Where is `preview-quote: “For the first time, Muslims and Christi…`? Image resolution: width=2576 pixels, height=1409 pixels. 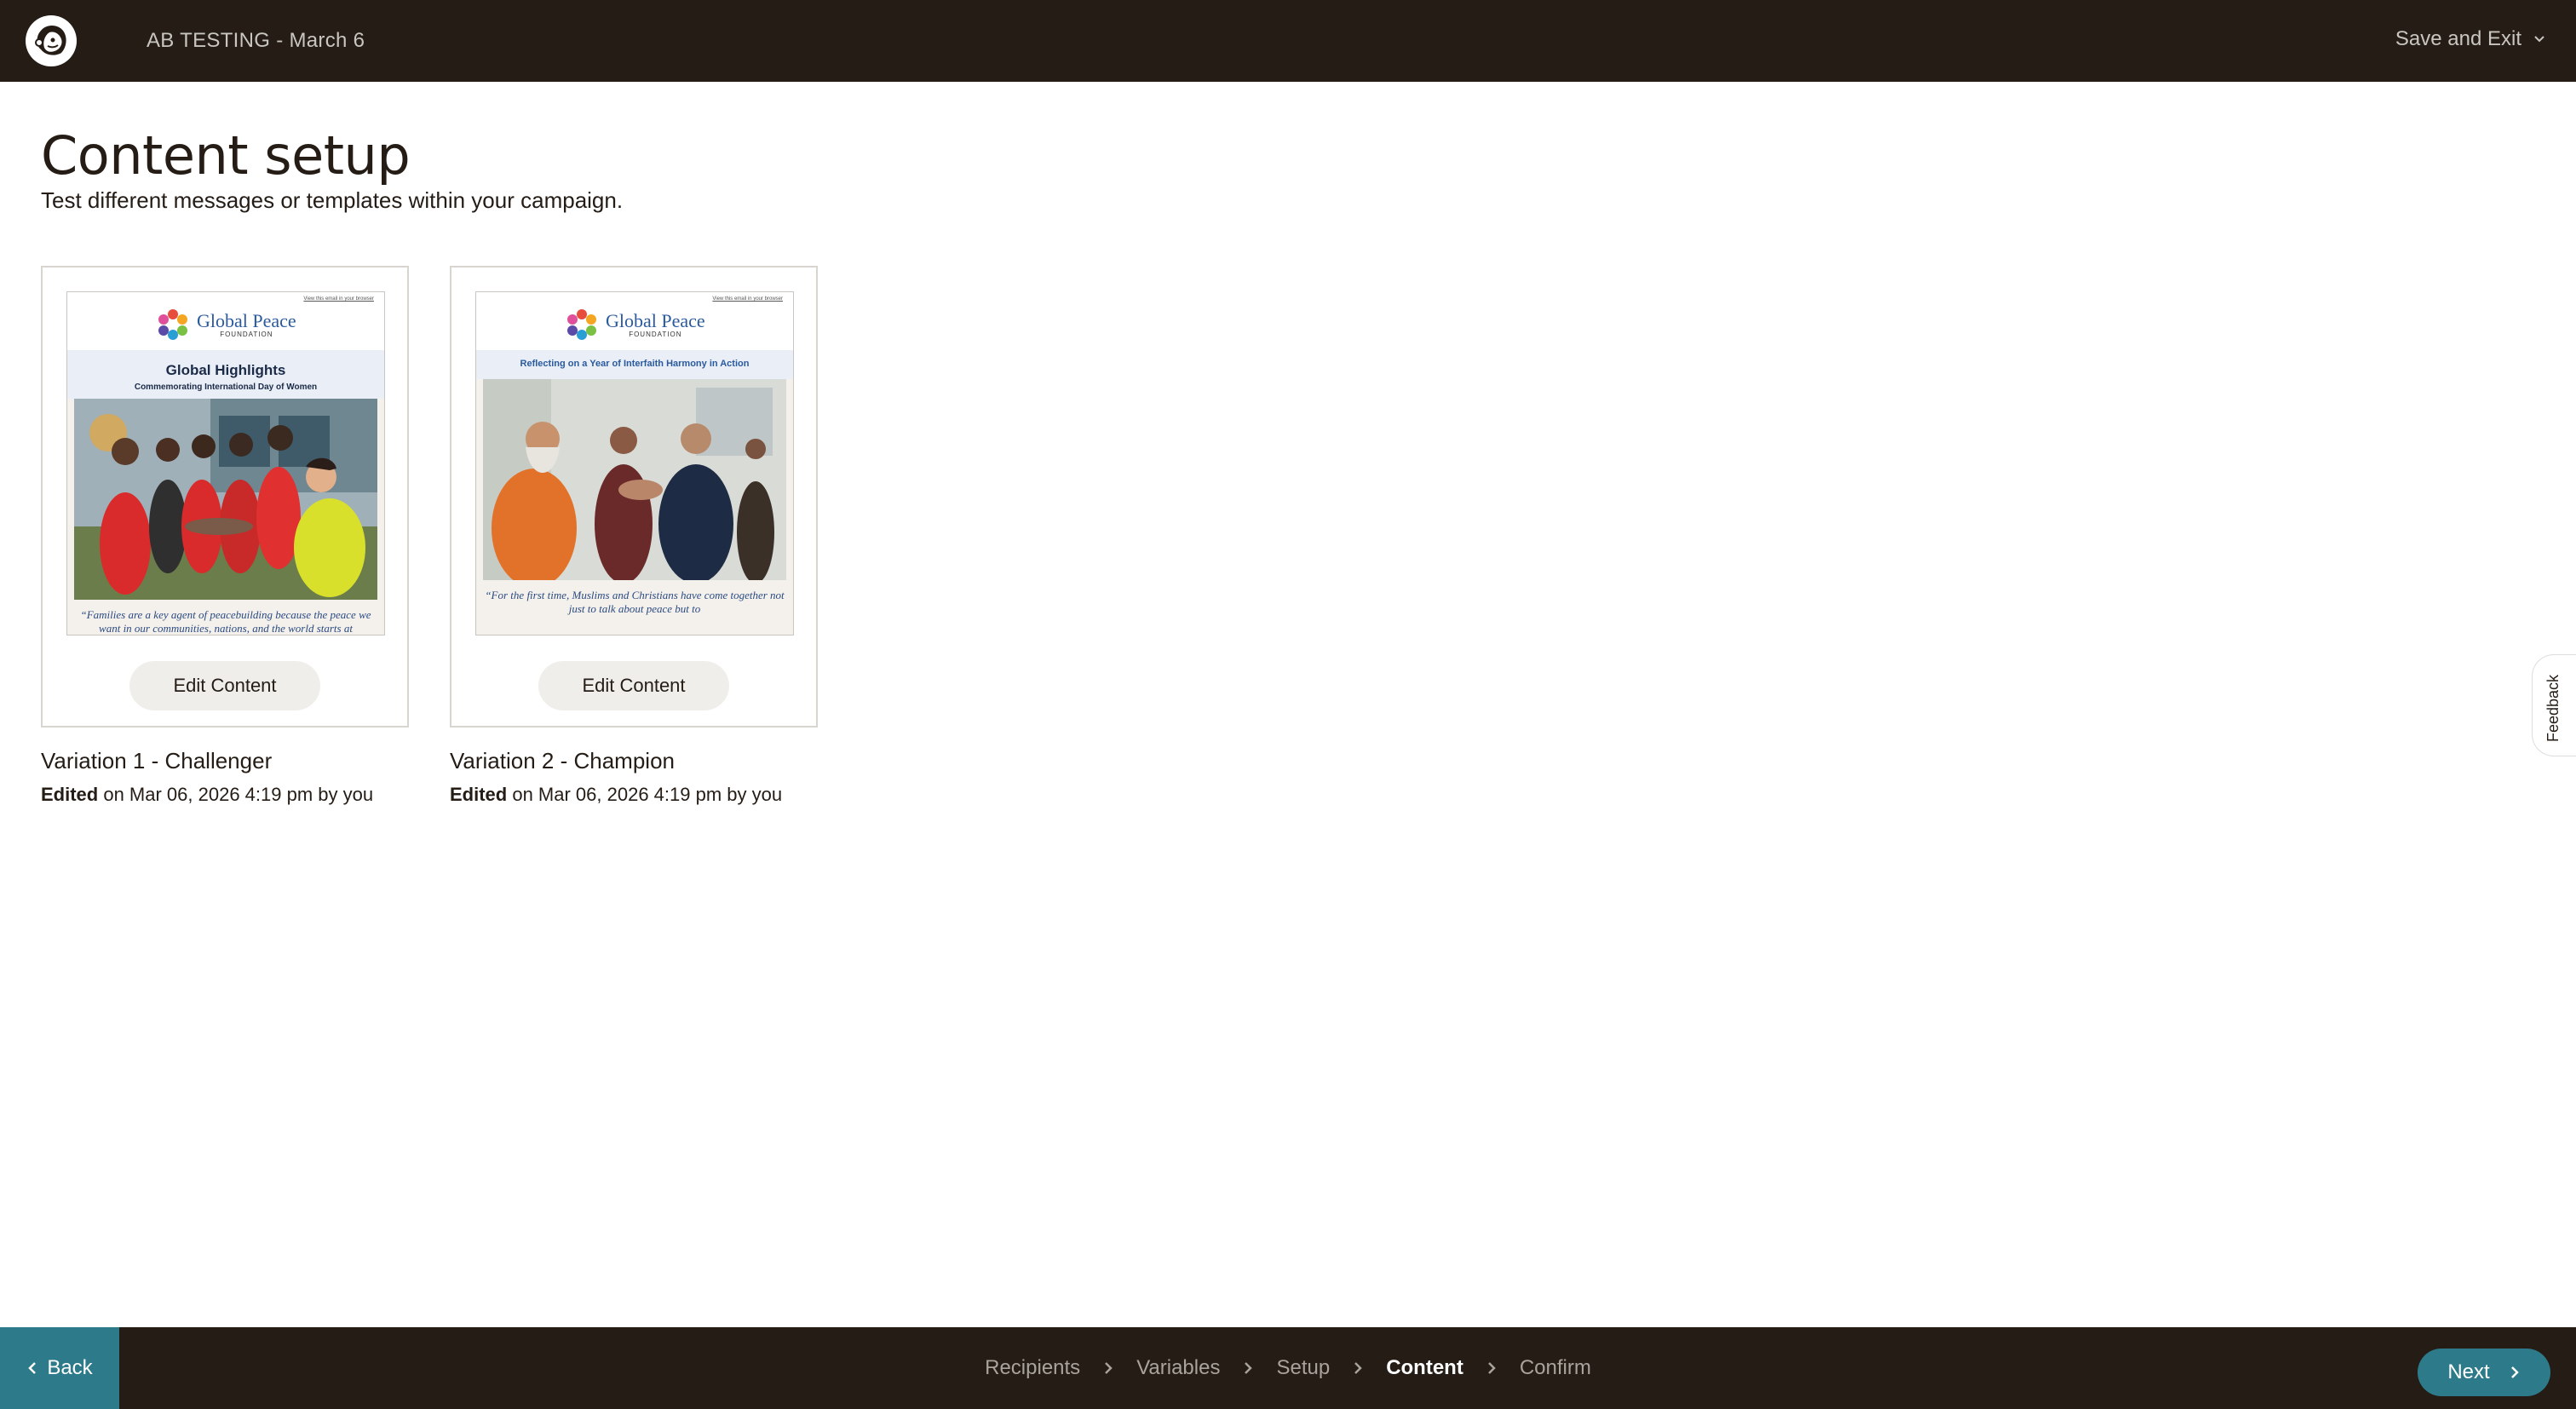 preview-quote: “For the first time, Muslims and Christi… is located at coordinates (635, 602).